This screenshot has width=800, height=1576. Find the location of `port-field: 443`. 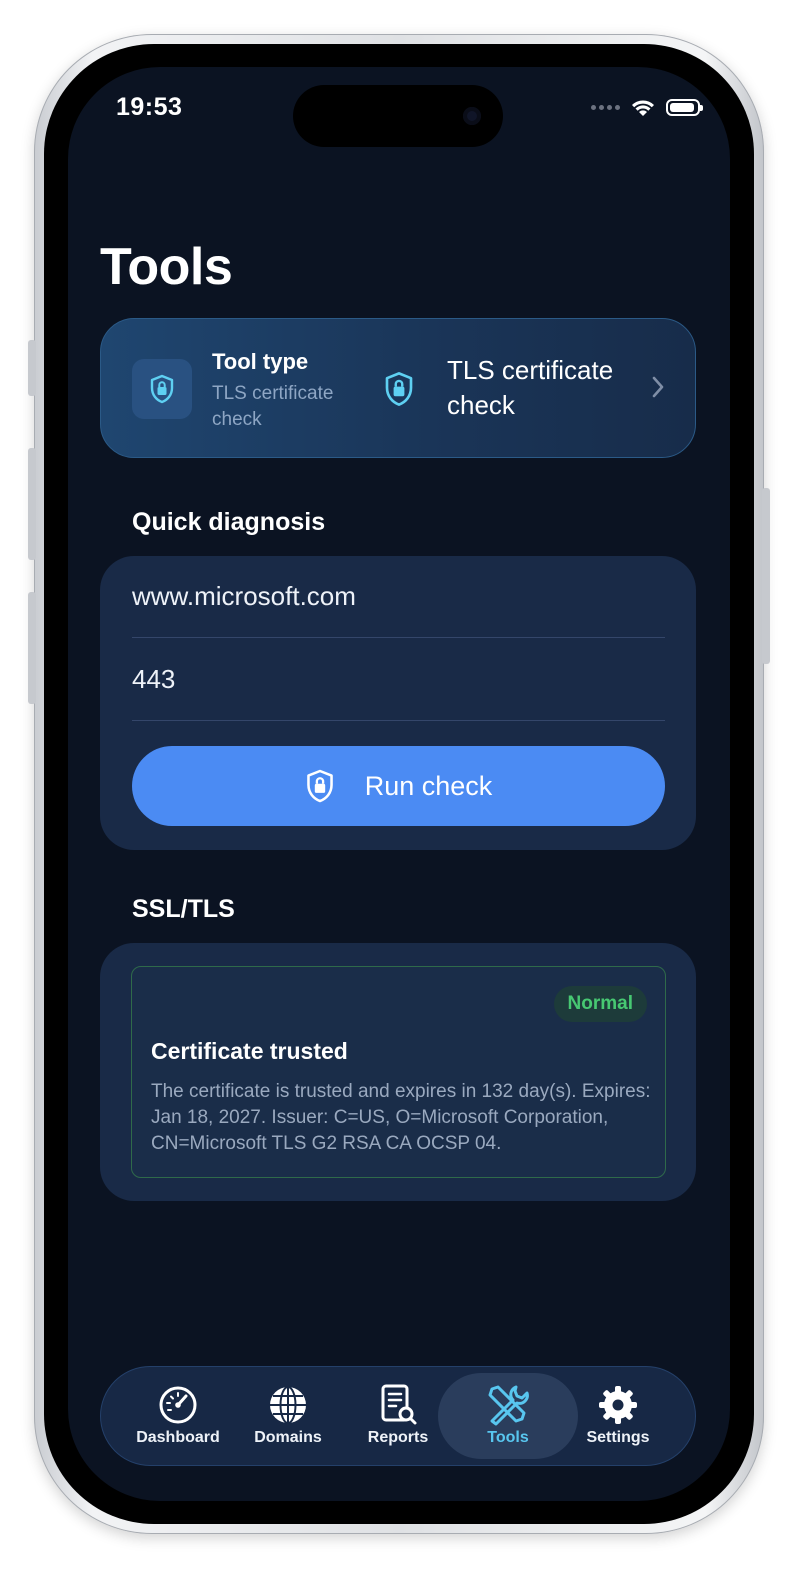

port-field: 443 is located at coordinates (398, 680).